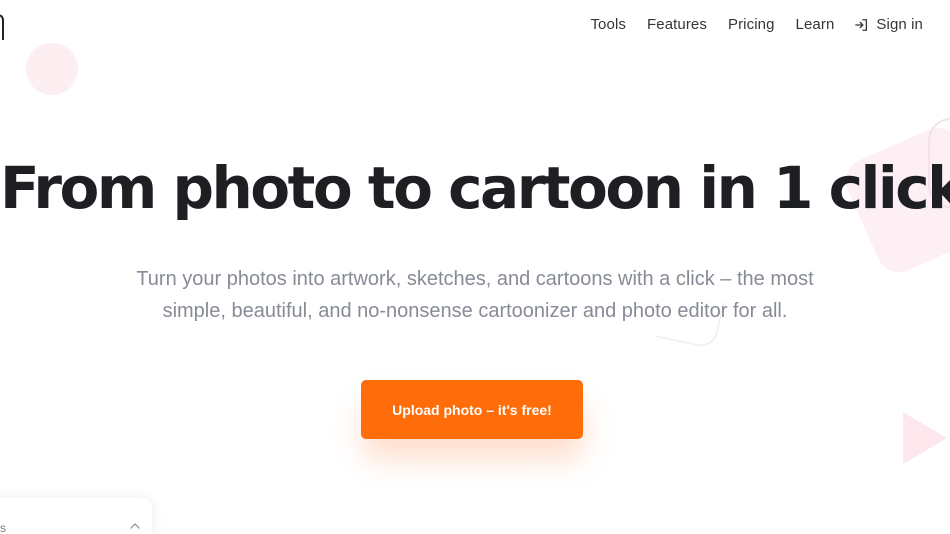 The height and width of the screenshot is (534, 950). I want to click on bottom-widget-label: s, so click(3, 527).